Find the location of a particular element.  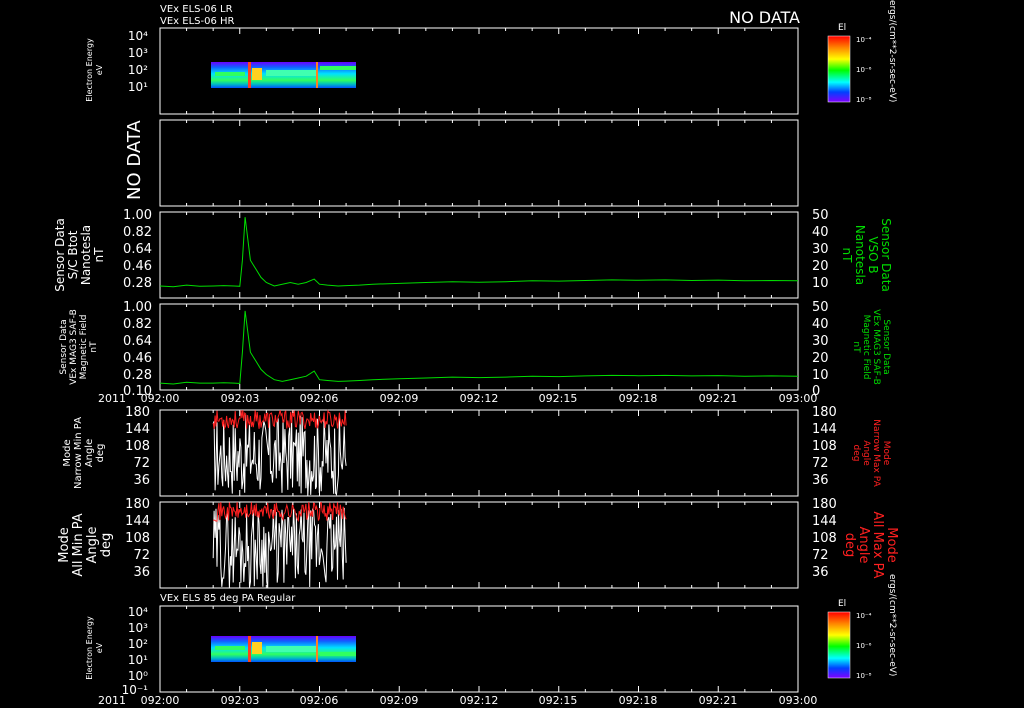

sensor-vso-ylabel-right: Sensor Data VSO B Nanotesla nT is located at coordinates (866, 255).